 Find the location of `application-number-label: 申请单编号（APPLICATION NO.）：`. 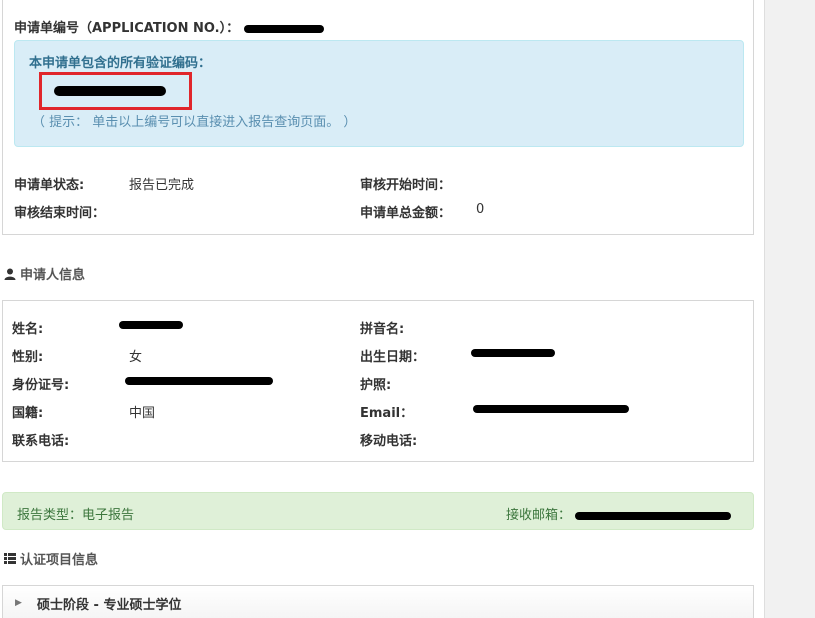

application-number-label: 申请单编号（APPLICATION NO.）： is located at coordinates (127, 28).